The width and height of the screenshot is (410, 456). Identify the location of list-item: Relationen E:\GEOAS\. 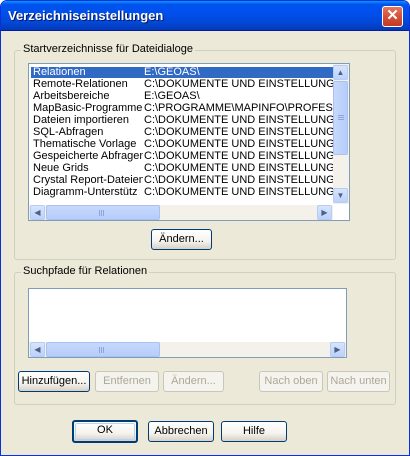
(183, 72).